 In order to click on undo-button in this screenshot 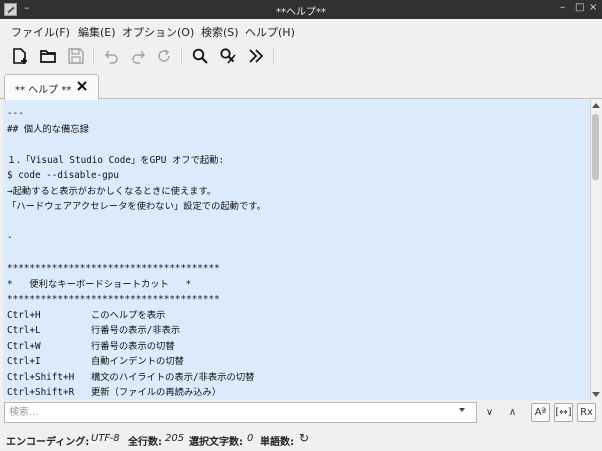, I will do `click(112, 56)`.